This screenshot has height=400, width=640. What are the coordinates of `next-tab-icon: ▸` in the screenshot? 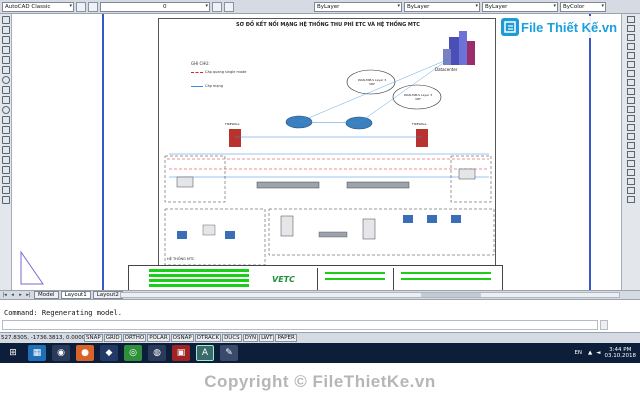 It's located at (20, 295).